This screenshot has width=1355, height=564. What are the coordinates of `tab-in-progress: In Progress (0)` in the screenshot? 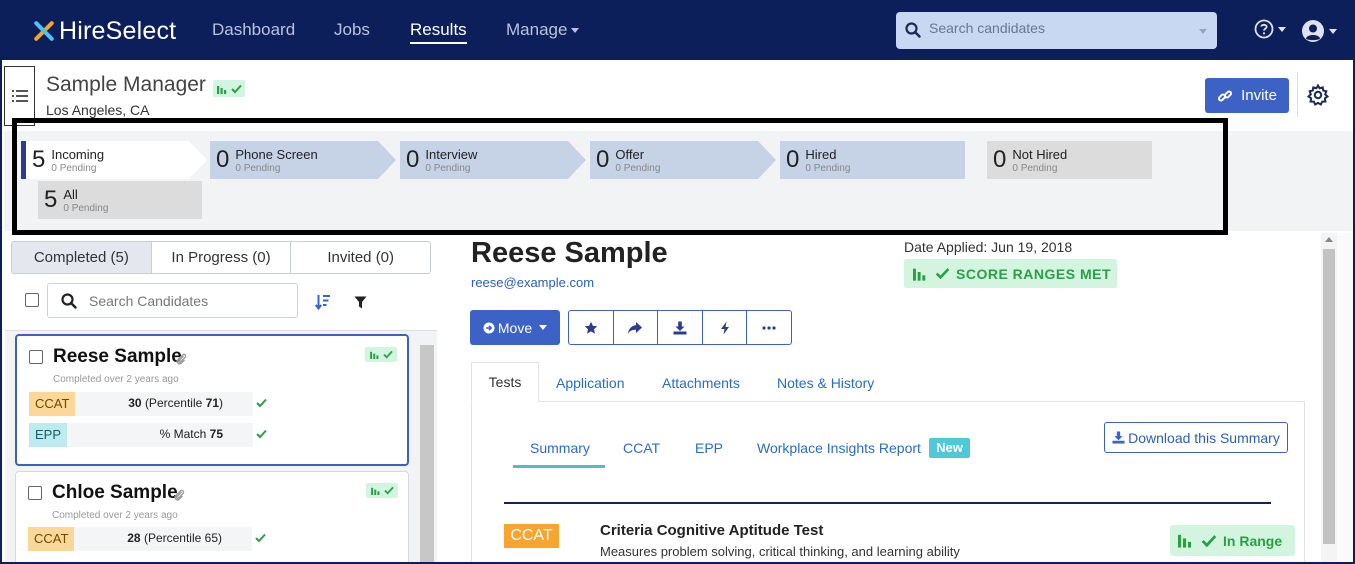 It's located at (221, 257).